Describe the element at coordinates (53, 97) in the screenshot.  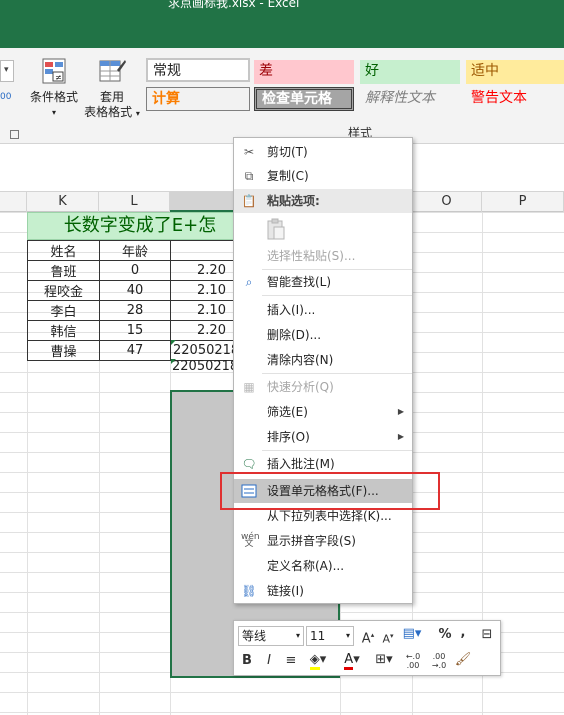
I see `conditional-format-label: 条件格式` at that location.